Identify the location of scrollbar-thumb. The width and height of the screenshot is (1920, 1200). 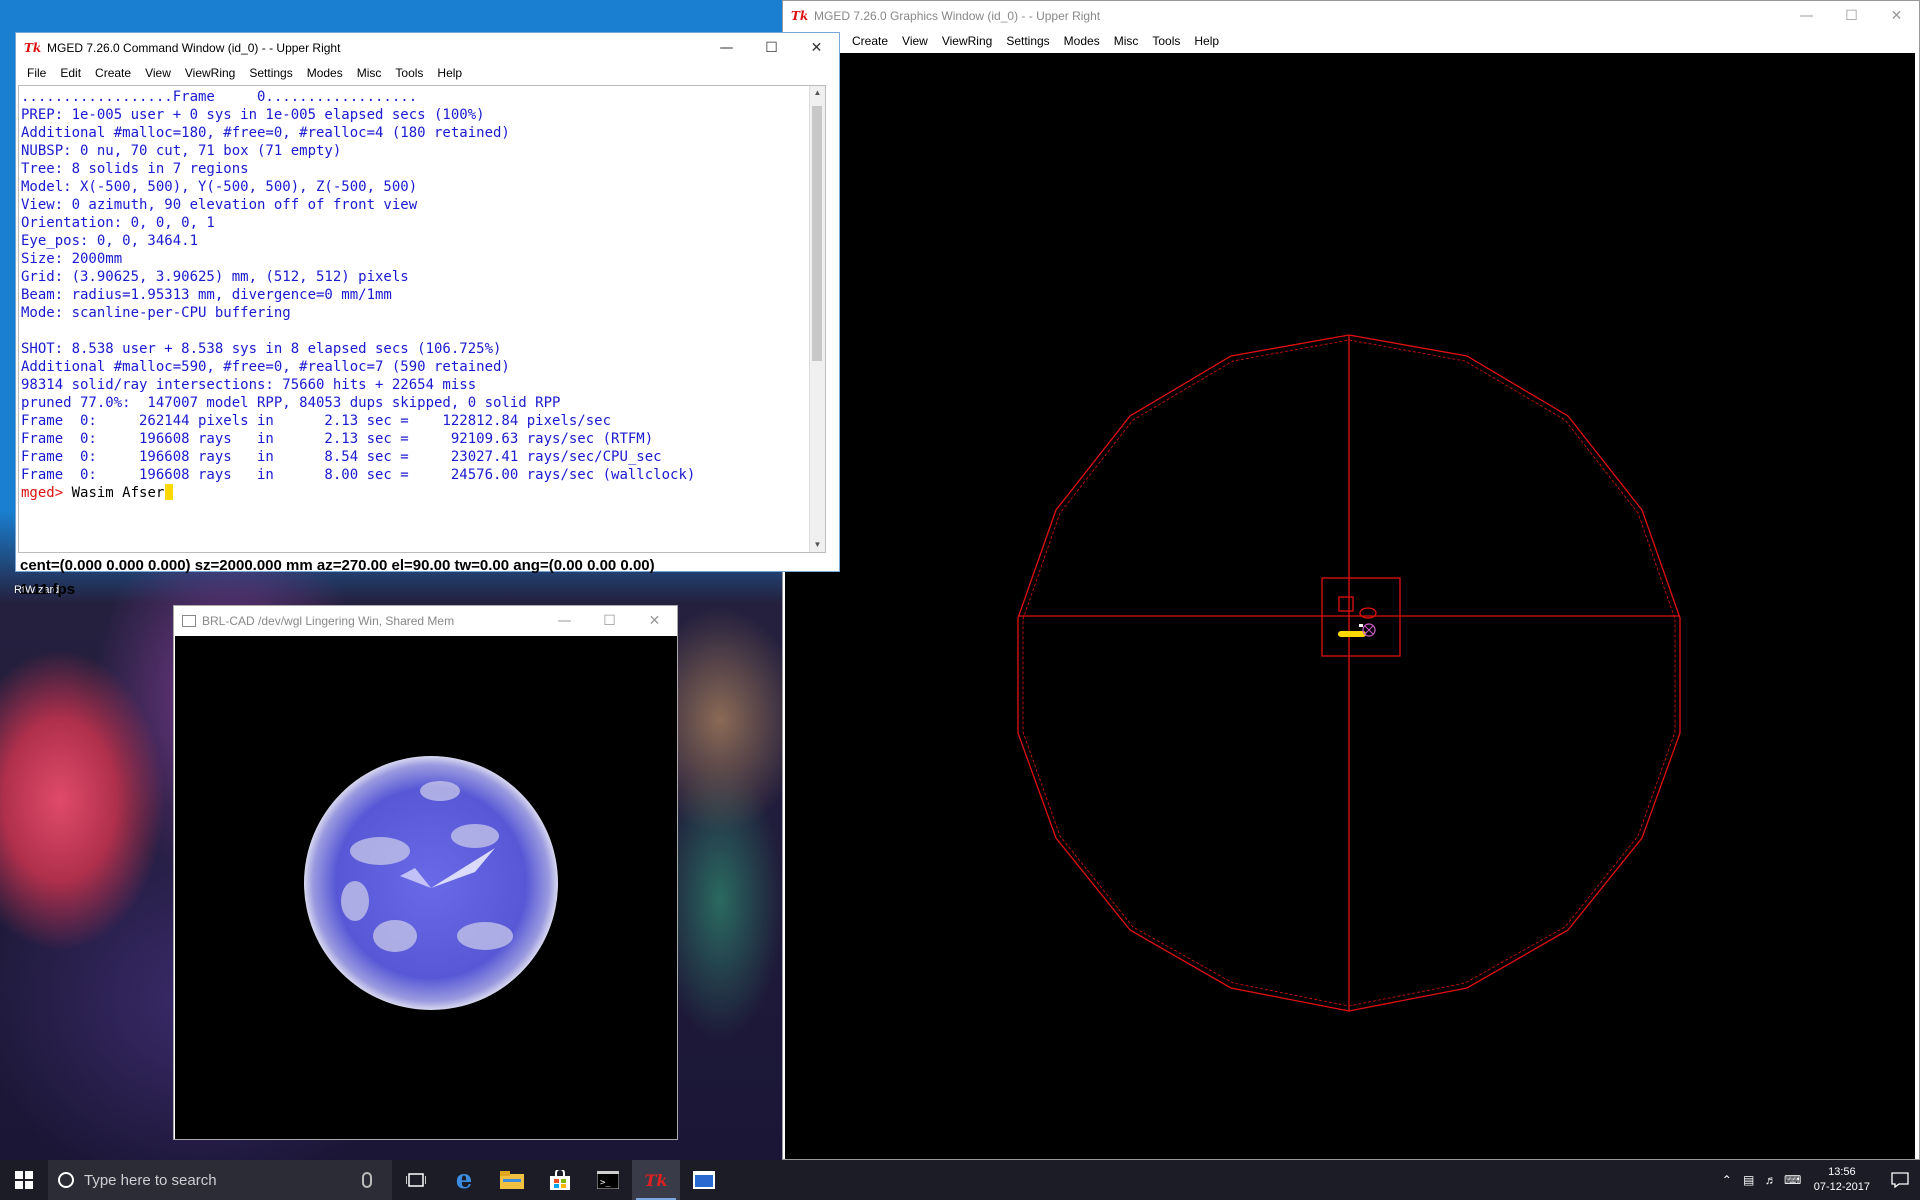
(817, 233).